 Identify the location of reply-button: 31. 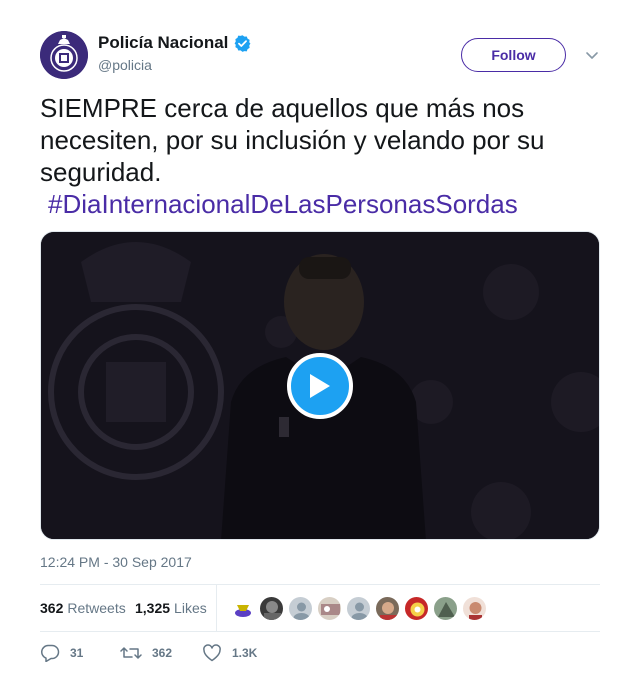
(61, 653).